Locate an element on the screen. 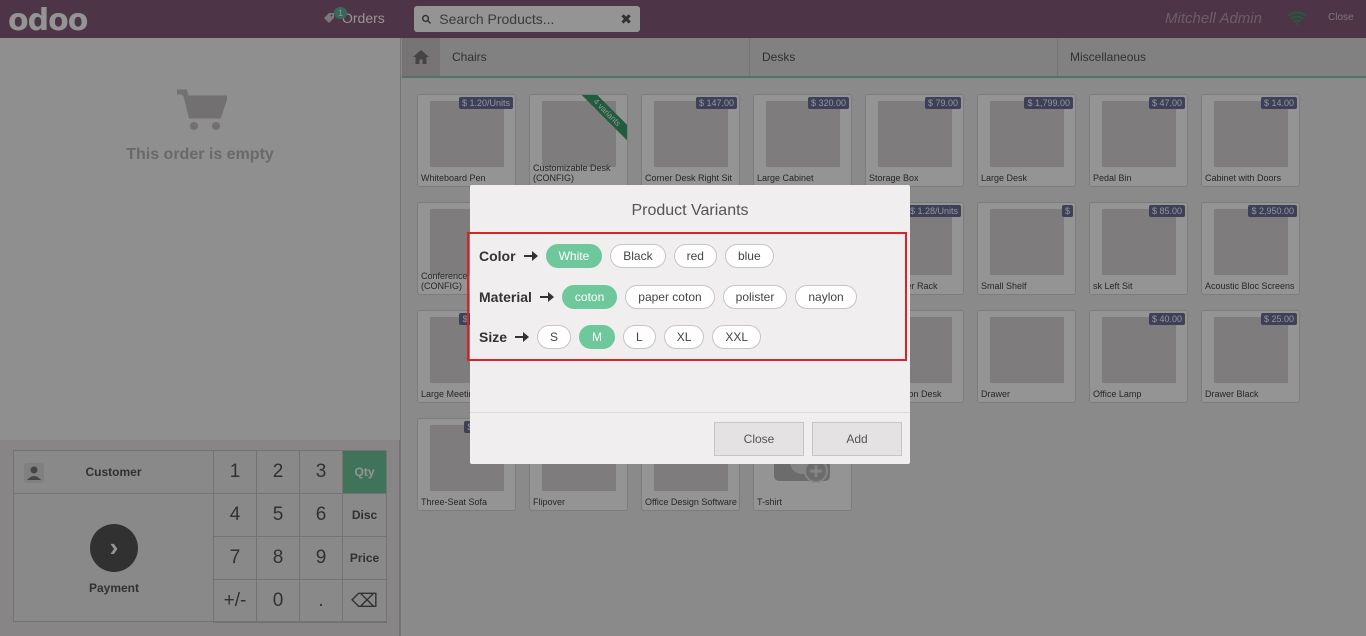  attribute-label: Color is located at coordinates (497, 256).